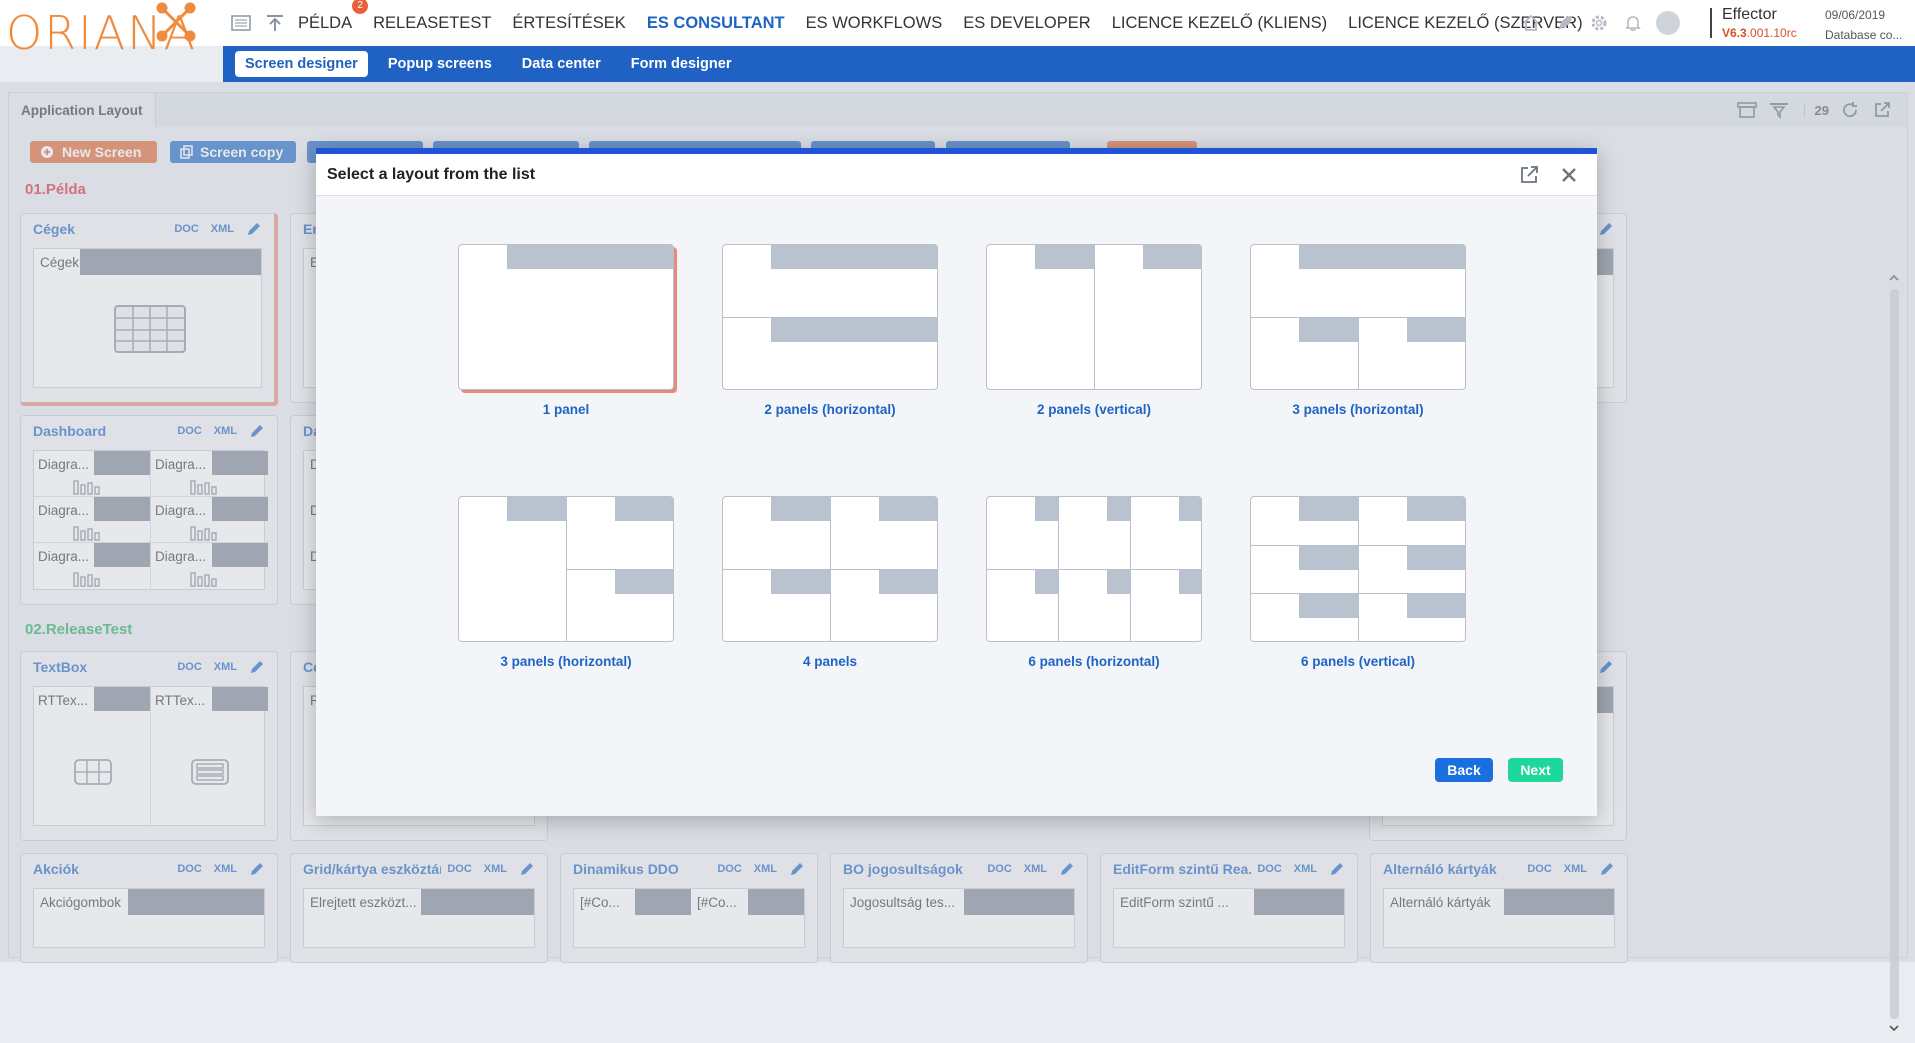 The image size is (1915, 1043). Describe the element at coordinates (1565, 23) in the screenshot. I see `rocket-icon` at that location.